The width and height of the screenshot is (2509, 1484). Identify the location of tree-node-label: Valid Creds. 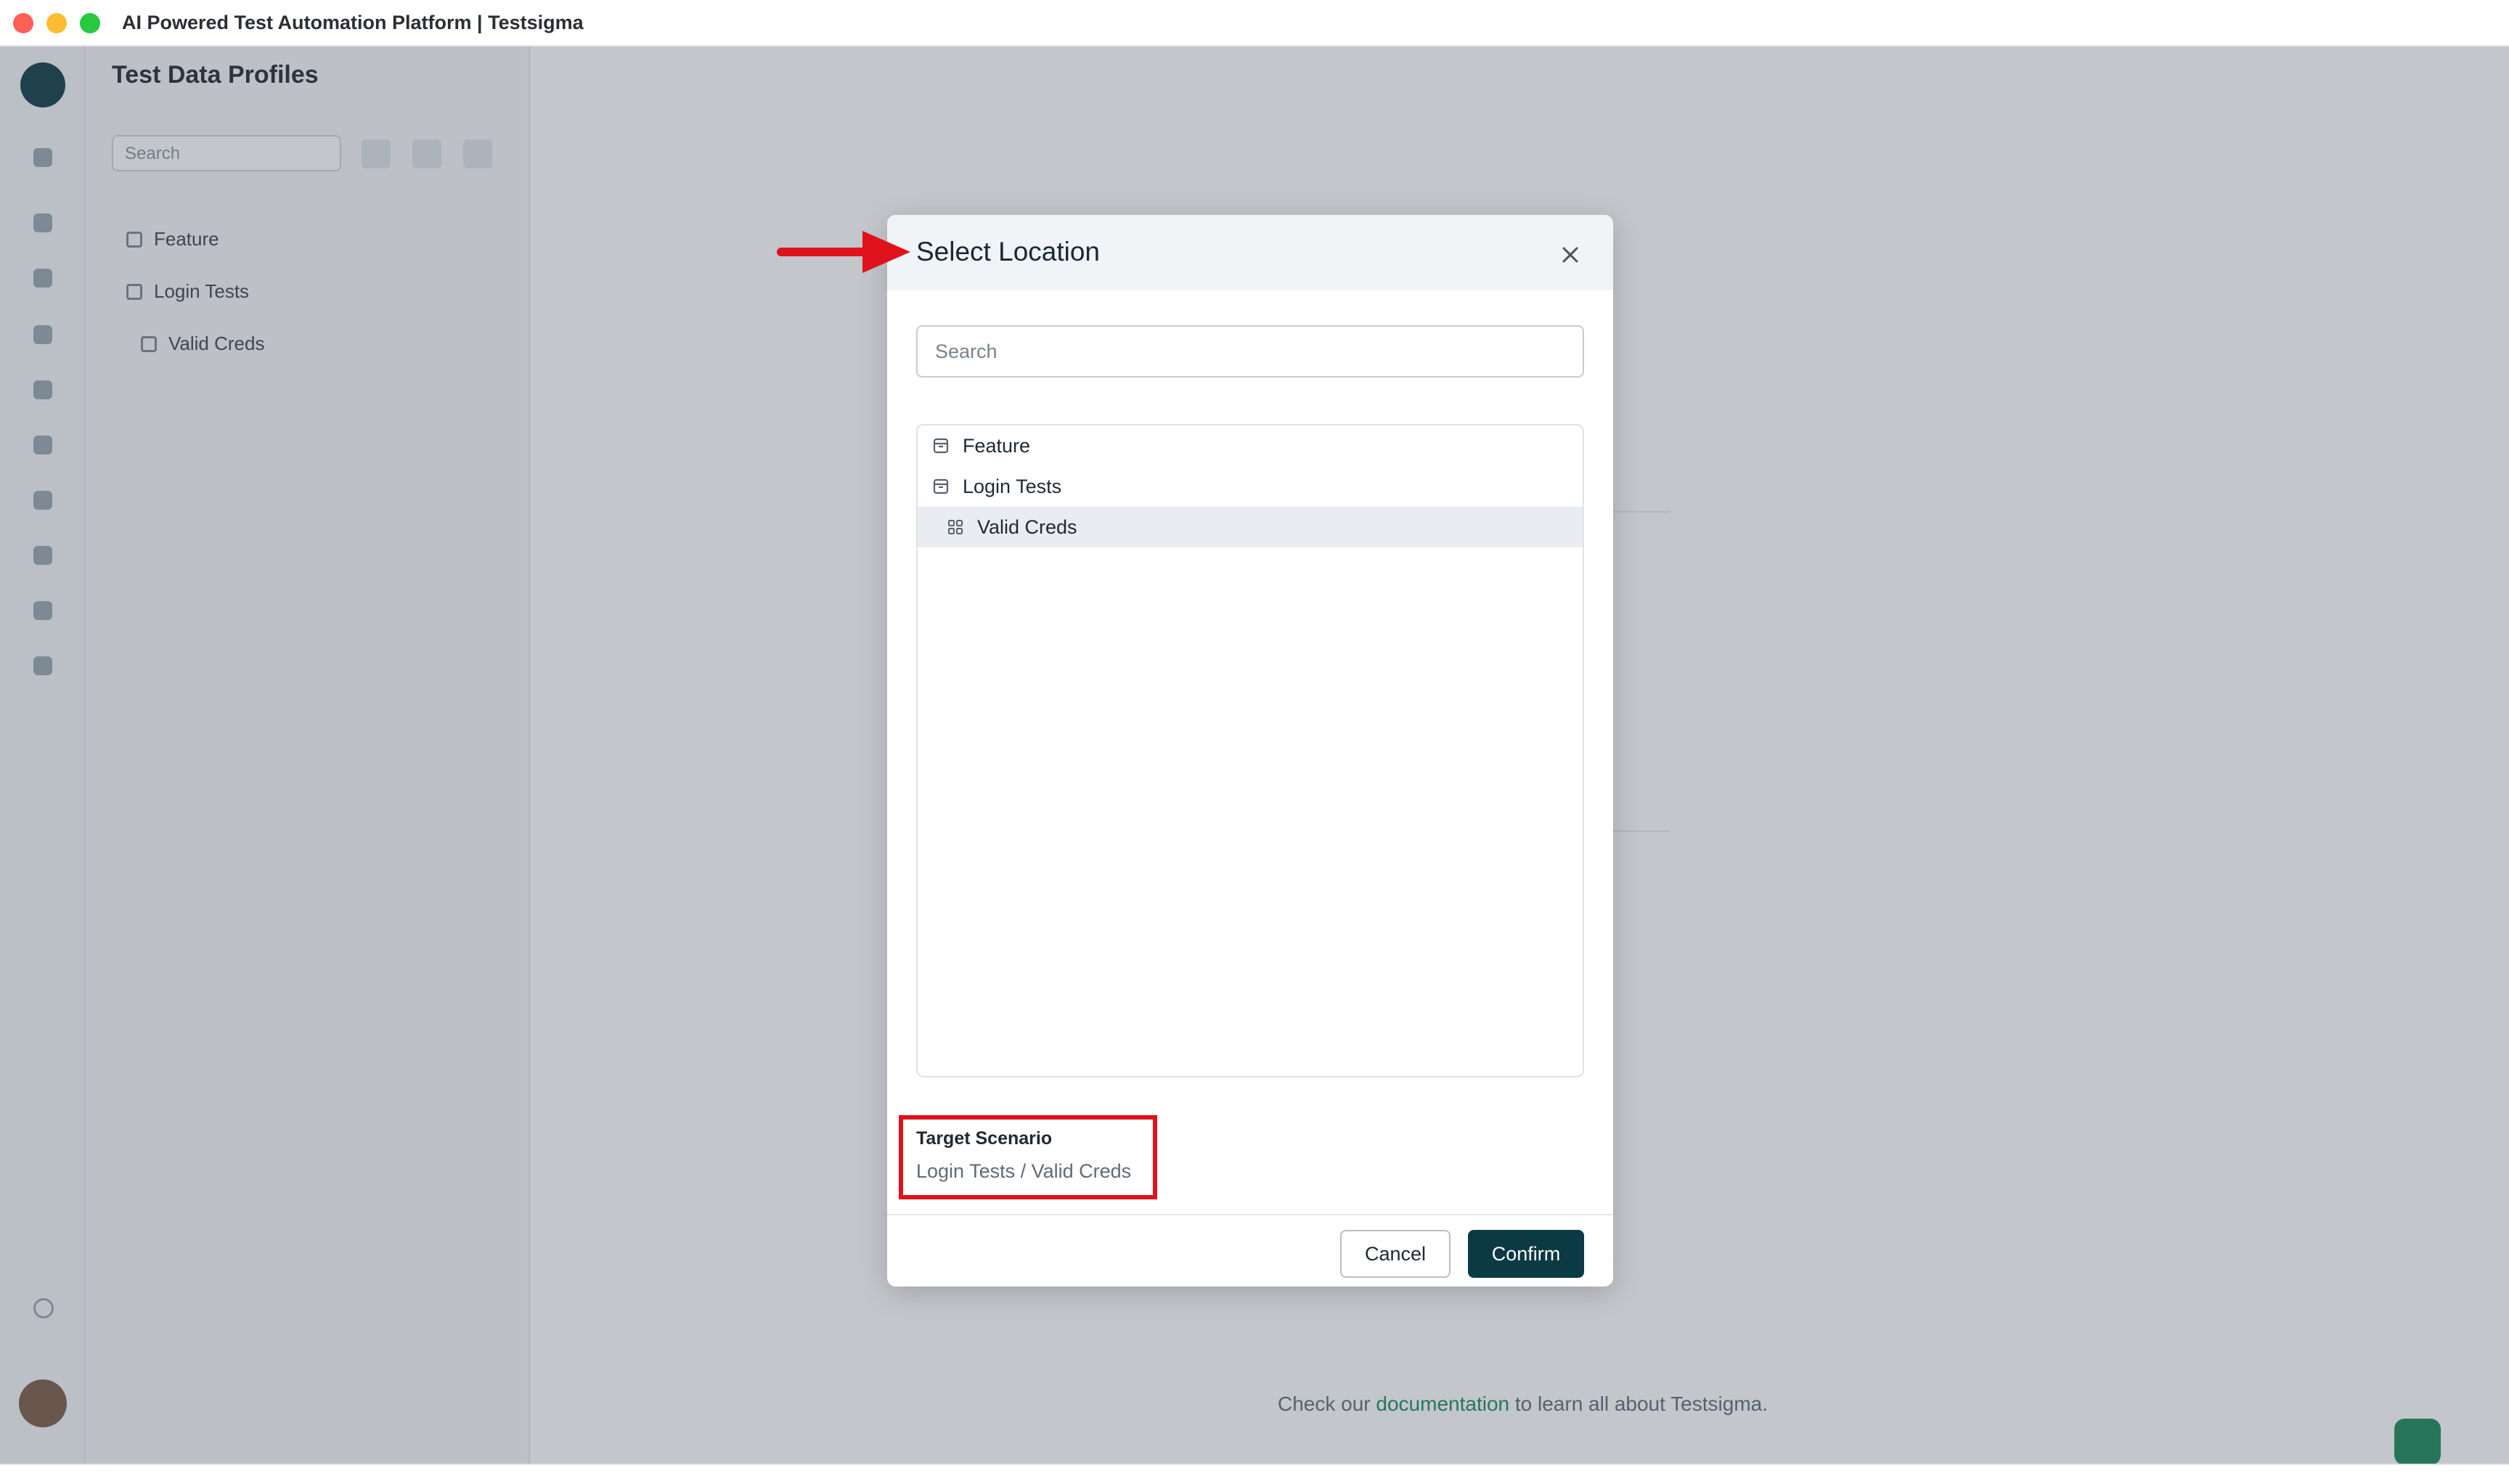
(1027, 526).